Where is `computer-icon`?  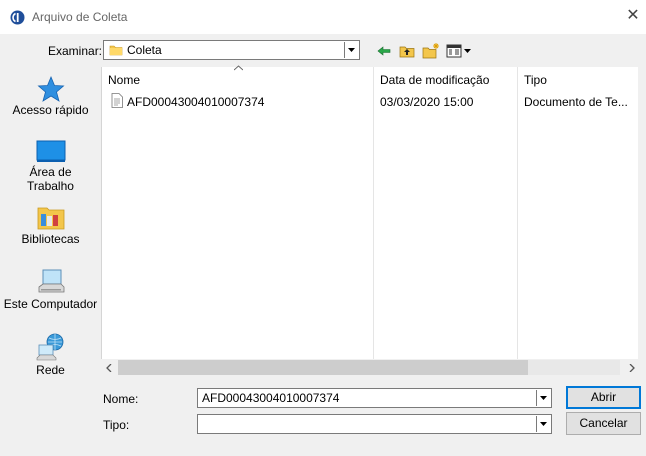 computer-icon is located at coordinates (51, 281).